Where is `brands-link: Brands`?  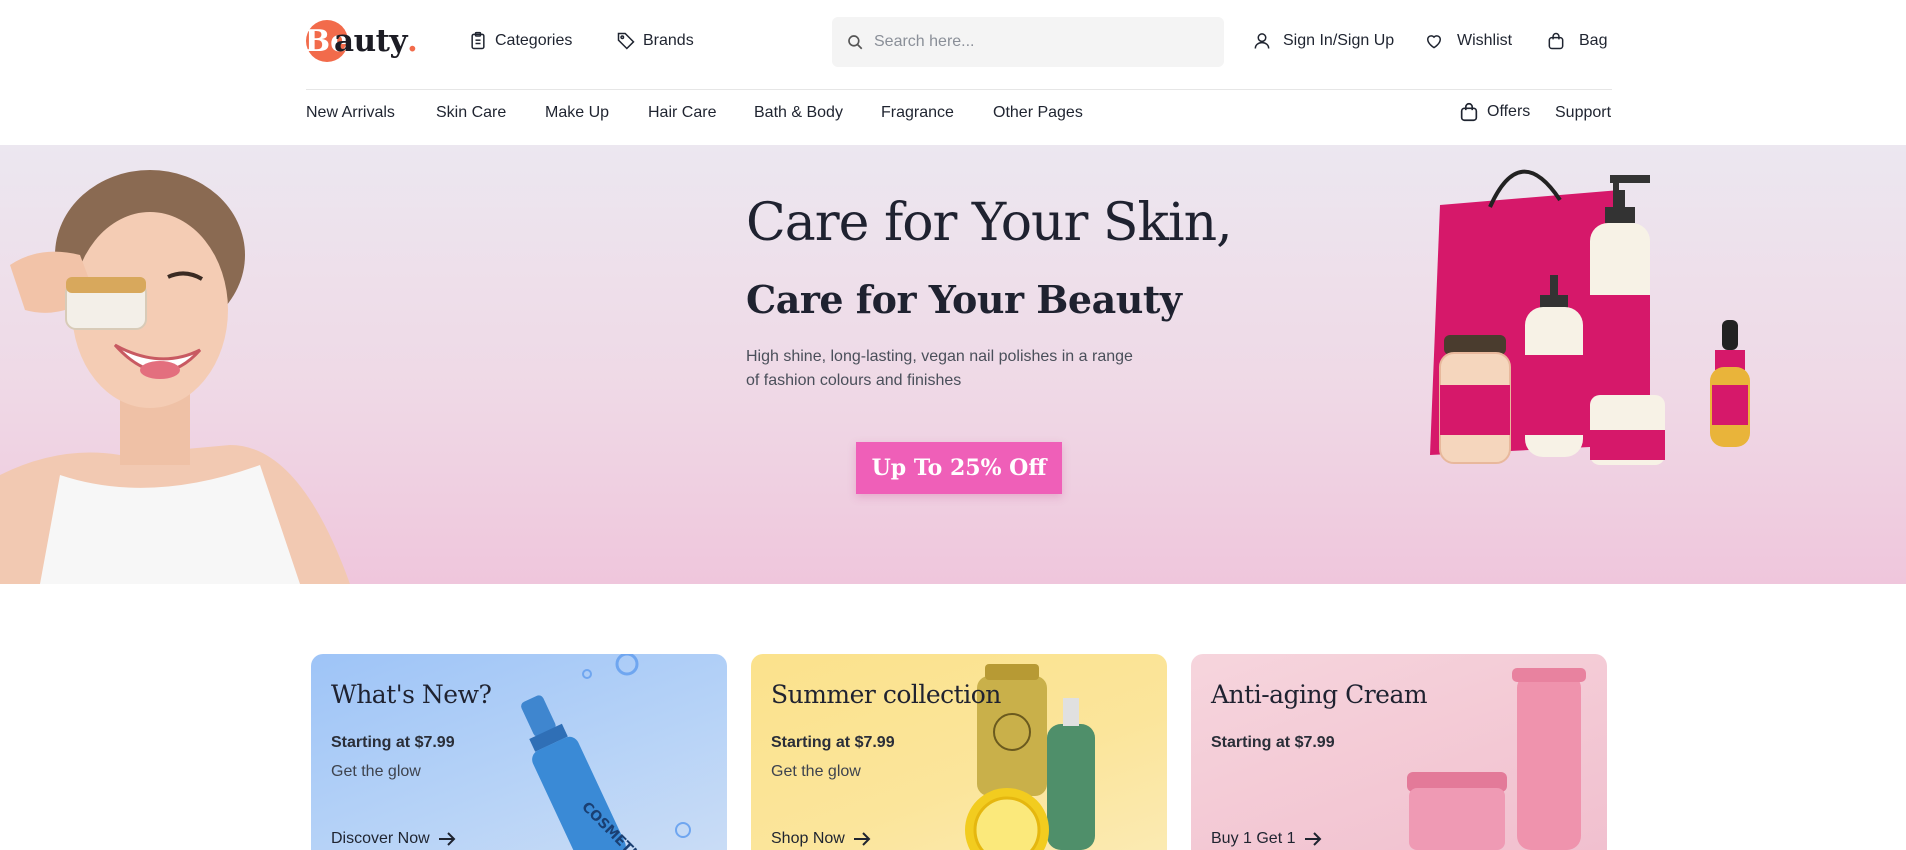 brands-link: Brands is located at coordinates (655, 41).